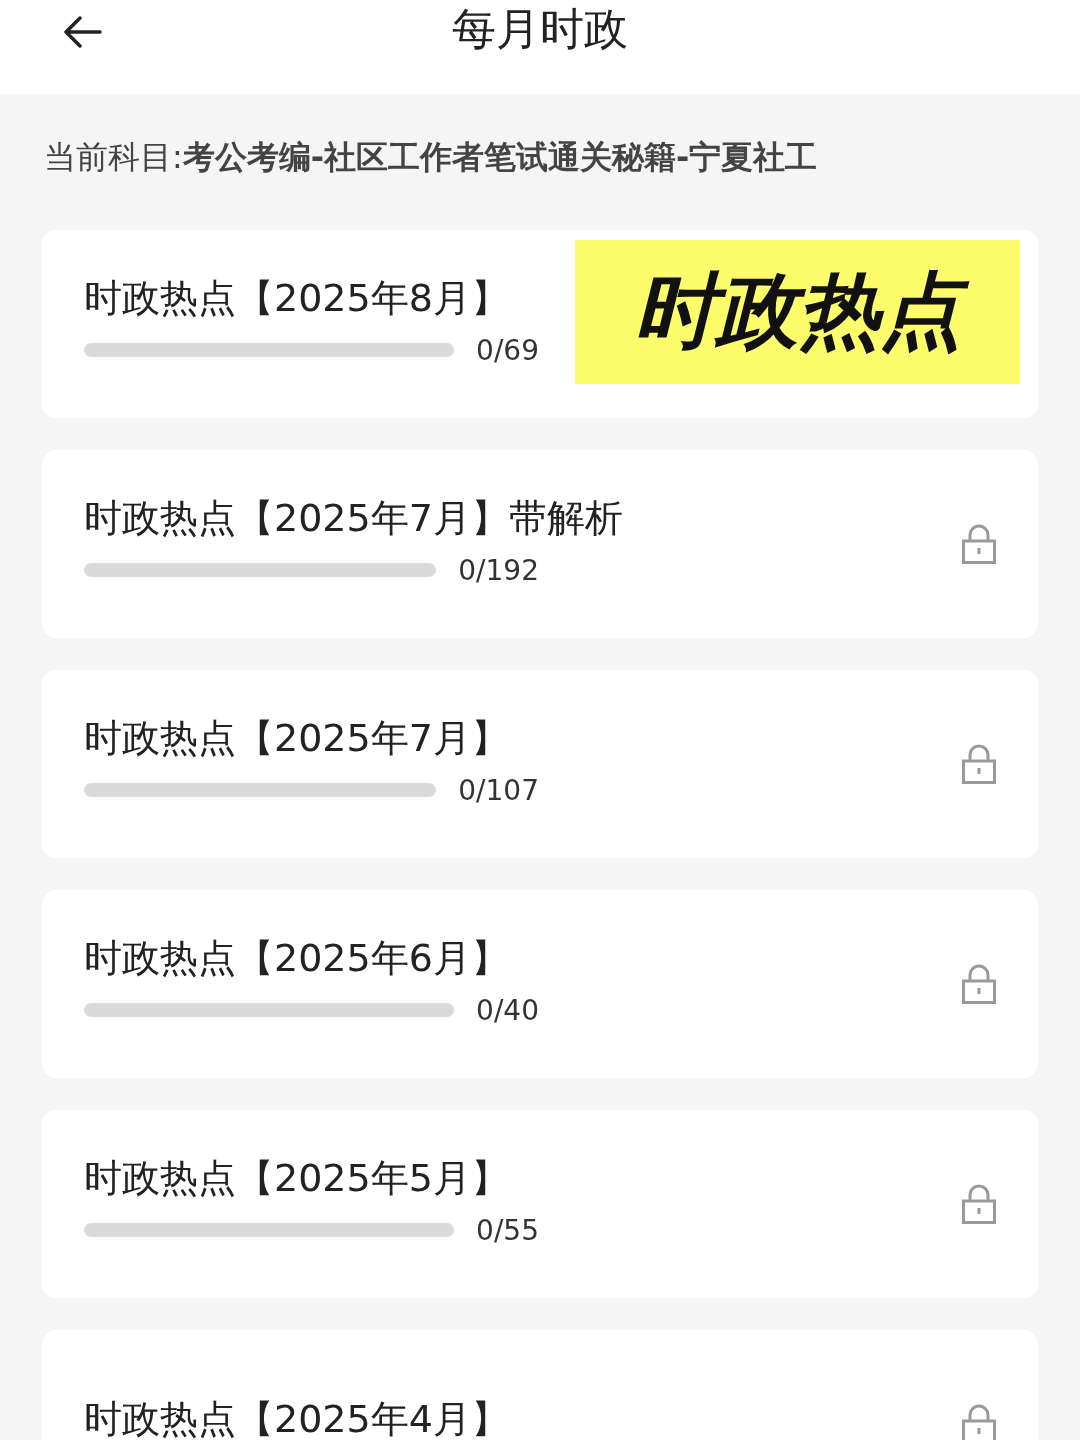  I want to click on course-card: 时政热点【2025年5月】 0/55, so click(540, 1204).